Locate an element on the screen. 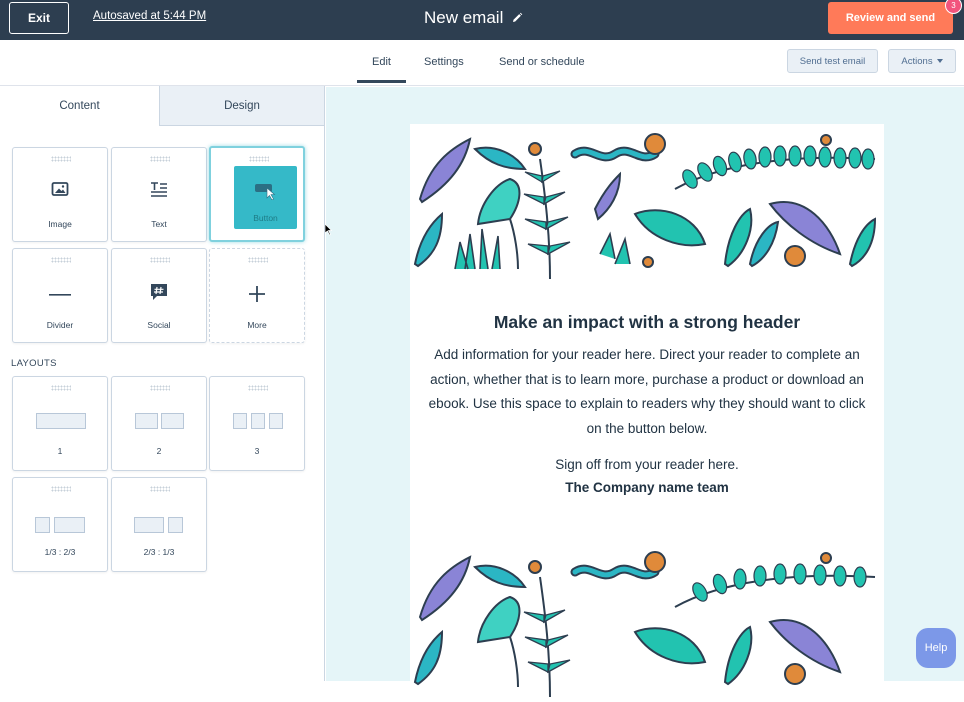 The width and height of the screenshot is (964, 702). layouts-heading: LAYOUTS is located at coordinates (34, 363).